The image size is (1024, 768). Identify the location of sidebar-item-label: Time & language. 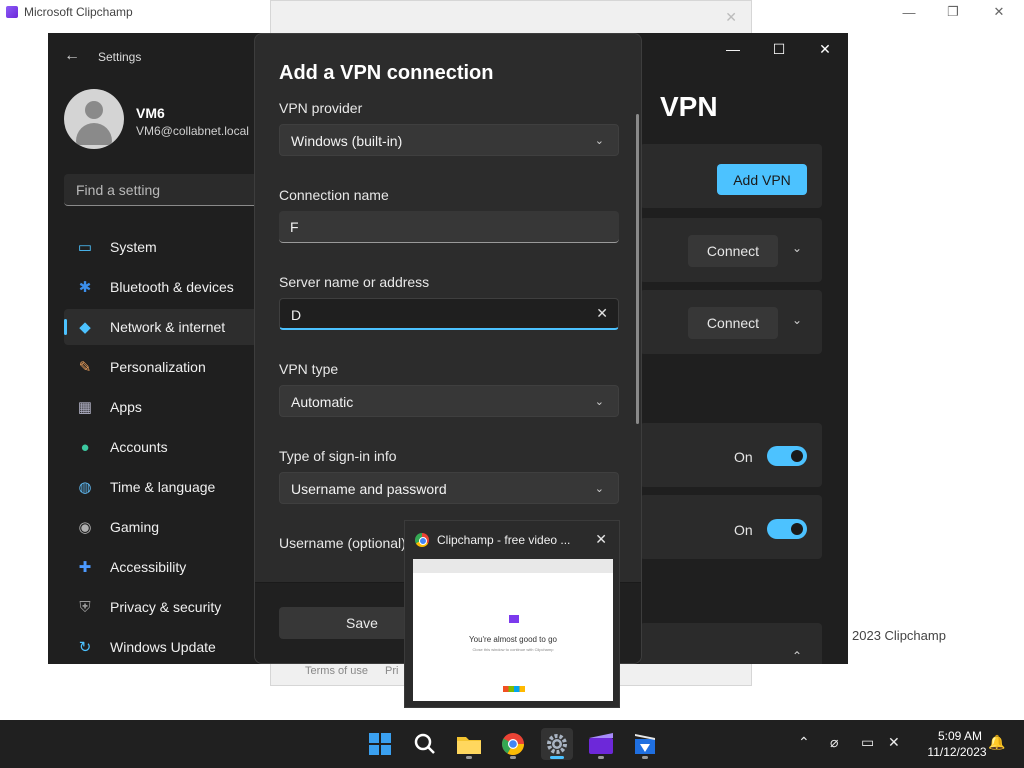
(163, 487).